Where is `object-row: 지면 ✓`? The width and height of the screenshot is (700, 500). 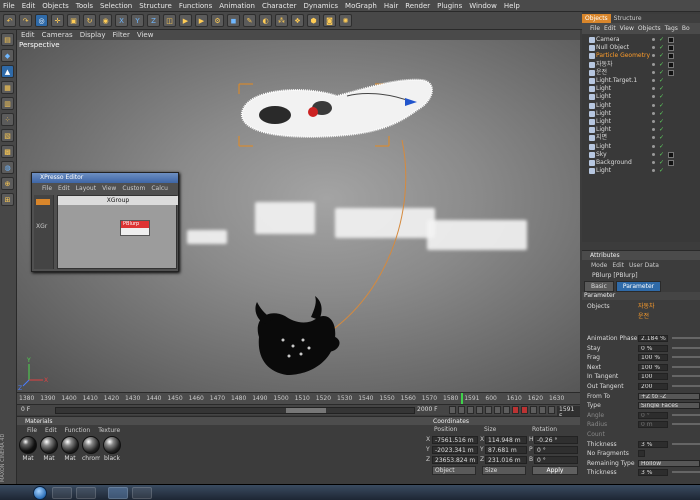 object-row: 지면 ✓ is located at coordinates (641, 138).